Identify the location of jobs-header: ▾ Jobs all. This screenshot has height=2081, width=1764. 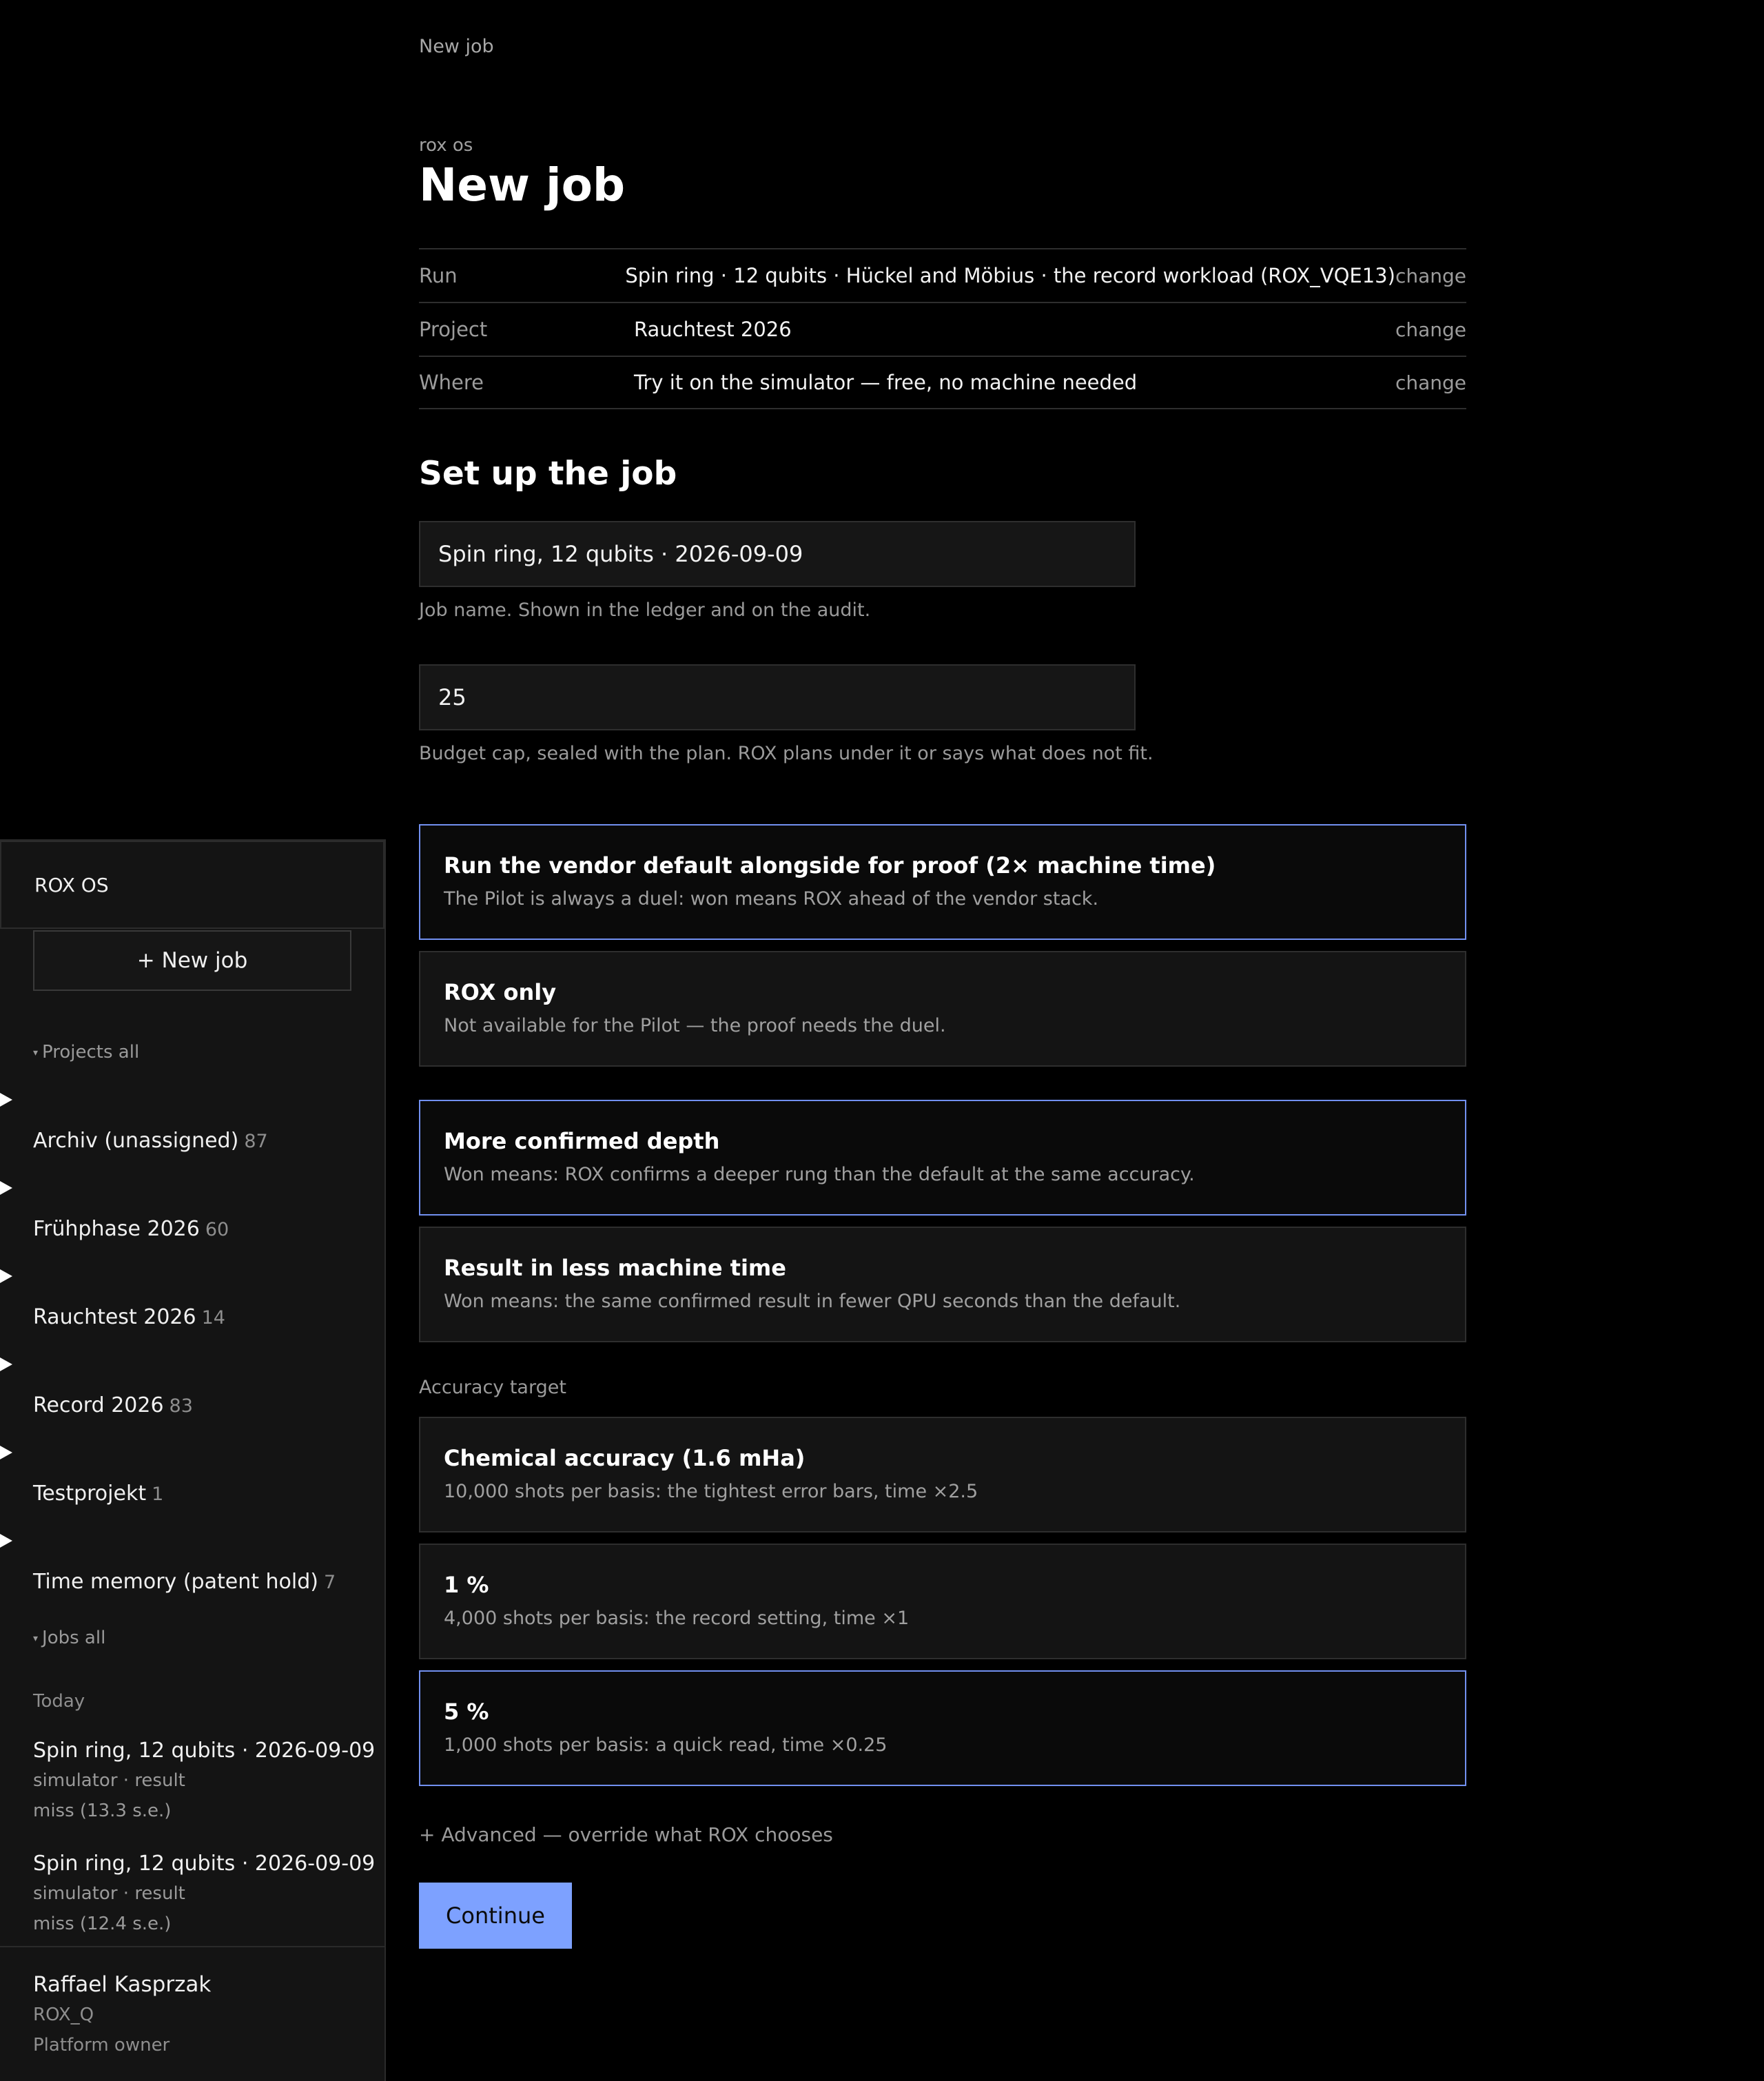
(69, 1638).